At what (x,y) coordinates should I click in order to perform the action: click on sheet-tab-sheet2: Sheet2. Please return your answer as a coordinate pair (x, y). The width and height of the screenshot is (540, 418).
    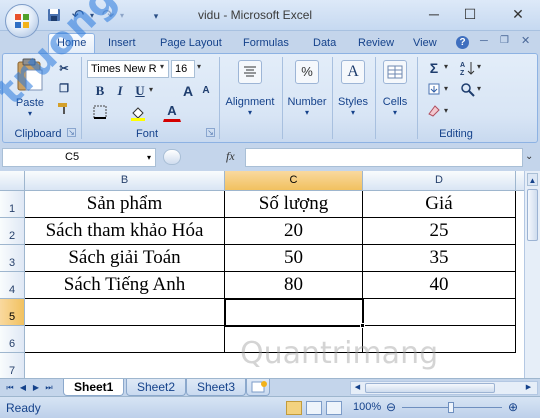
    Looking at the image, I should click on (156, 387).